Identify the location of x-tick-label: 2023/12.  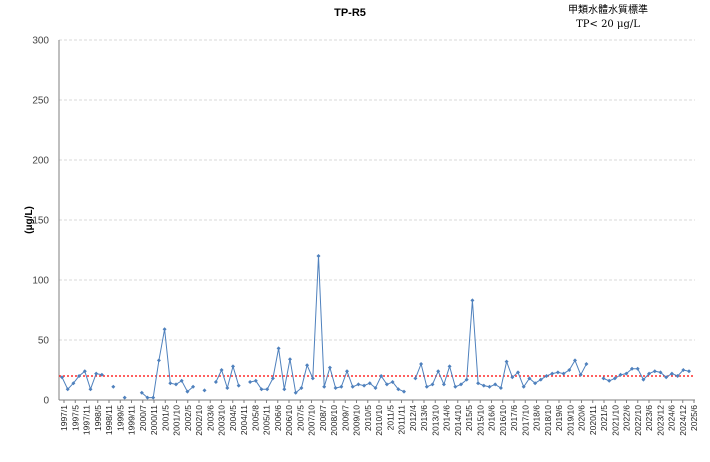
(660, 420).